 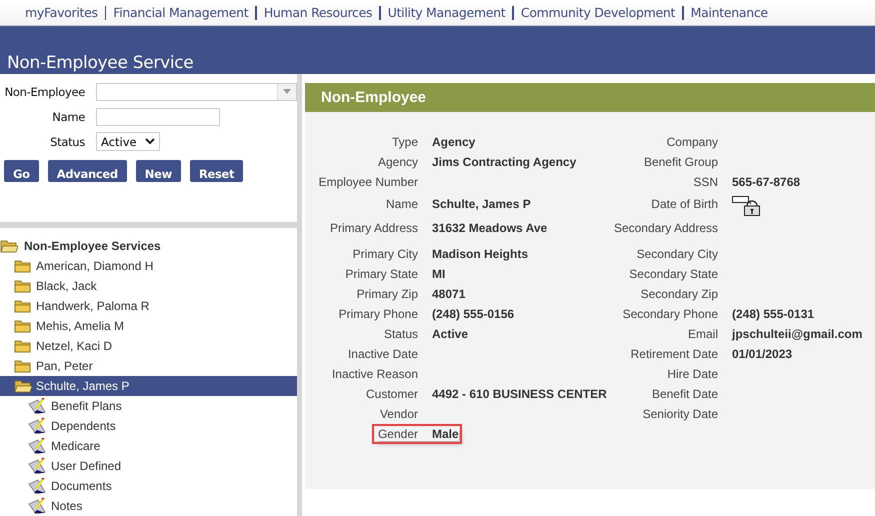 What do you see at coordinates (481, 204) in the screenshot?
I see `field-value: Schulte, James P` at bounding box center [481, 204].